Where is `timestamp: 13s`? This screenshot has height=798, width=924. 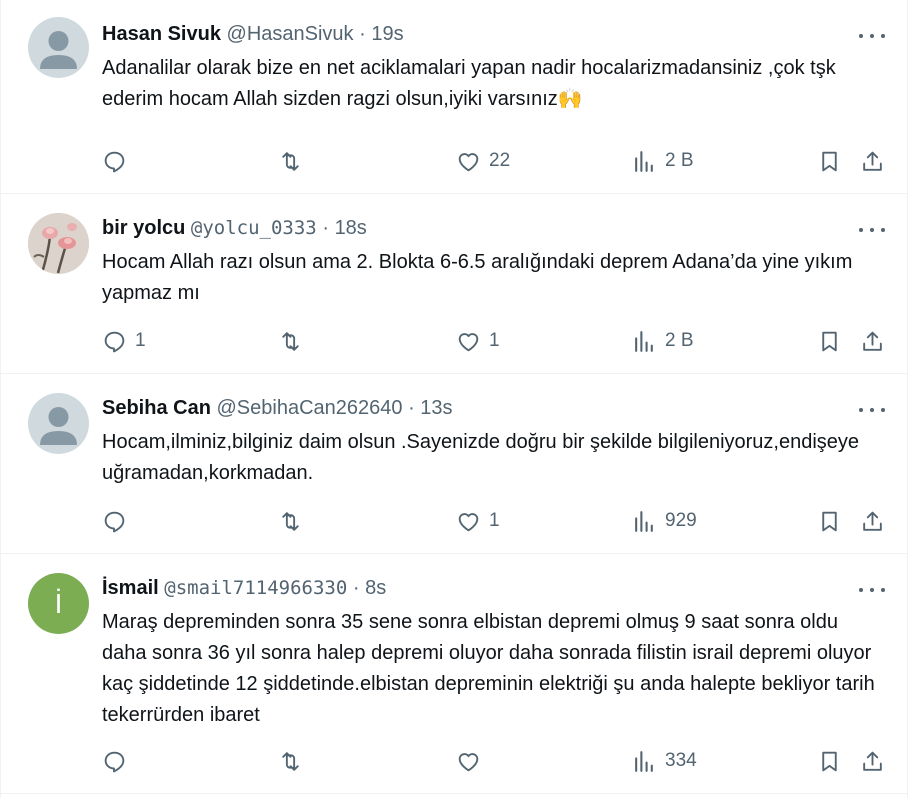
timestamp: 13s is located at coordinates (436, 408).